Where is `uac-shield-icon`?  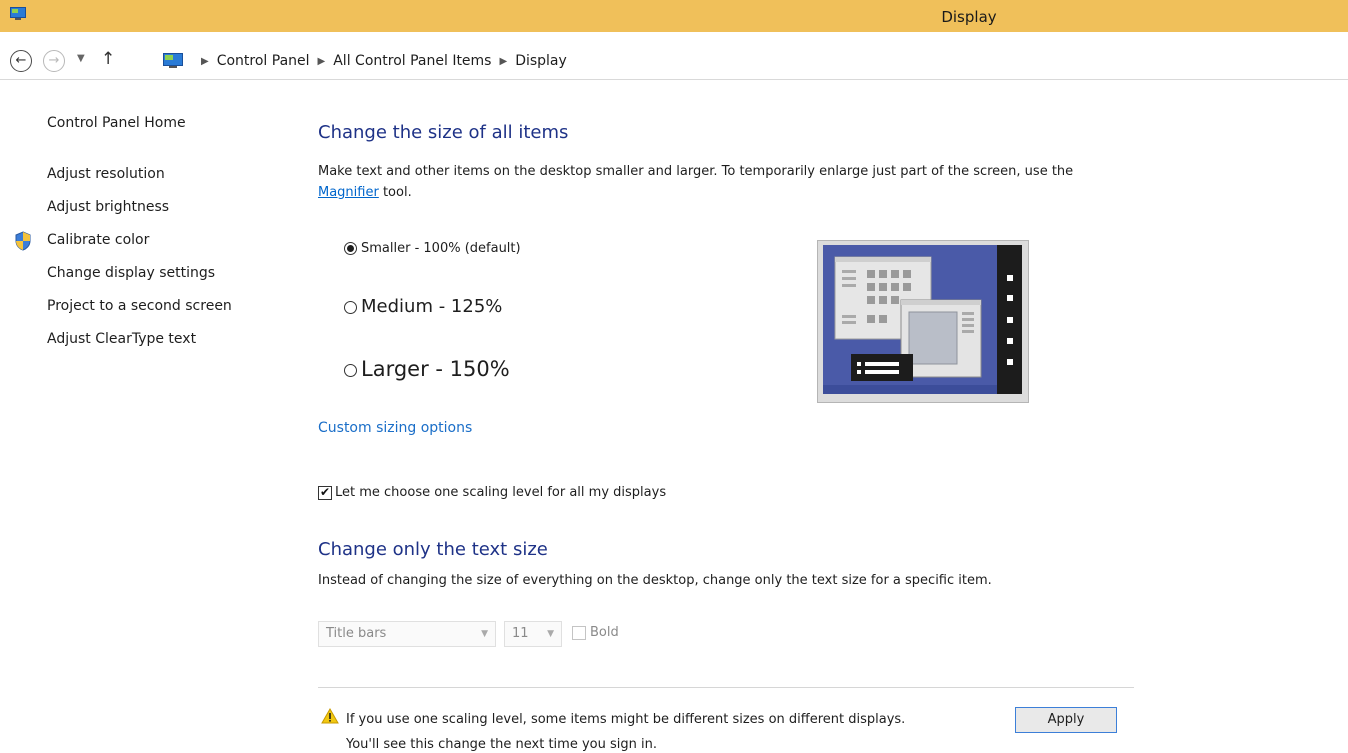 uac-shield-icon is located at coordinates (23, 241).